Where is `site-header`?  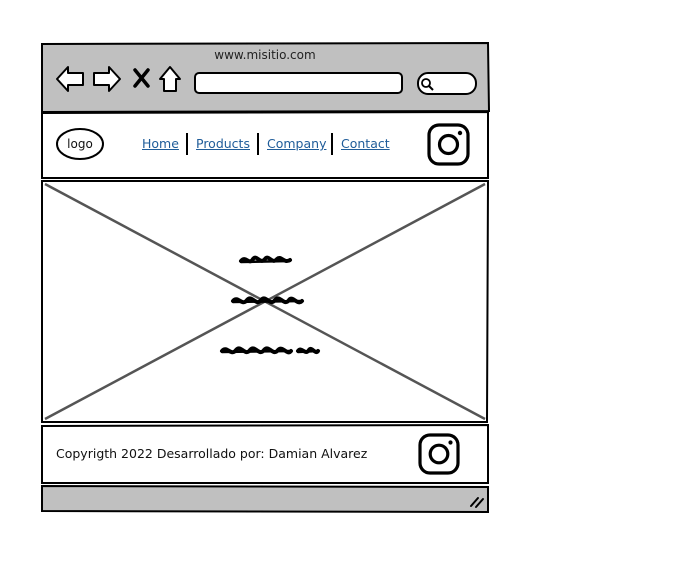
site-header is located at coordinates (265, 144).